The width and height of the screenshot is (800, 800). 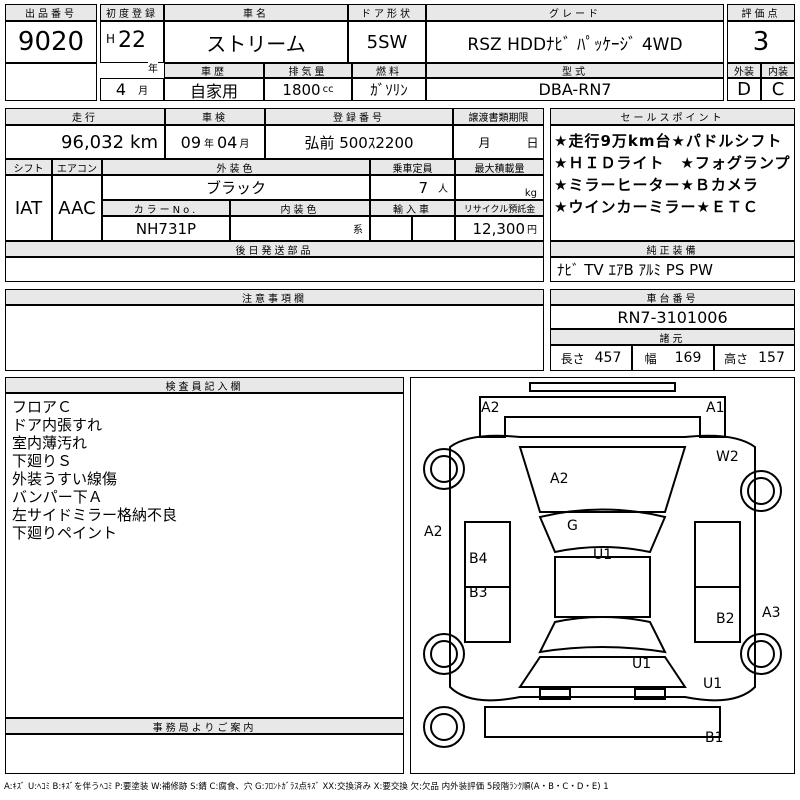 What do you see at coordinates (50, 443) in the screenshot?
I see `inspector-note: 室内薄汚れ` at bounding box center [50, 443].